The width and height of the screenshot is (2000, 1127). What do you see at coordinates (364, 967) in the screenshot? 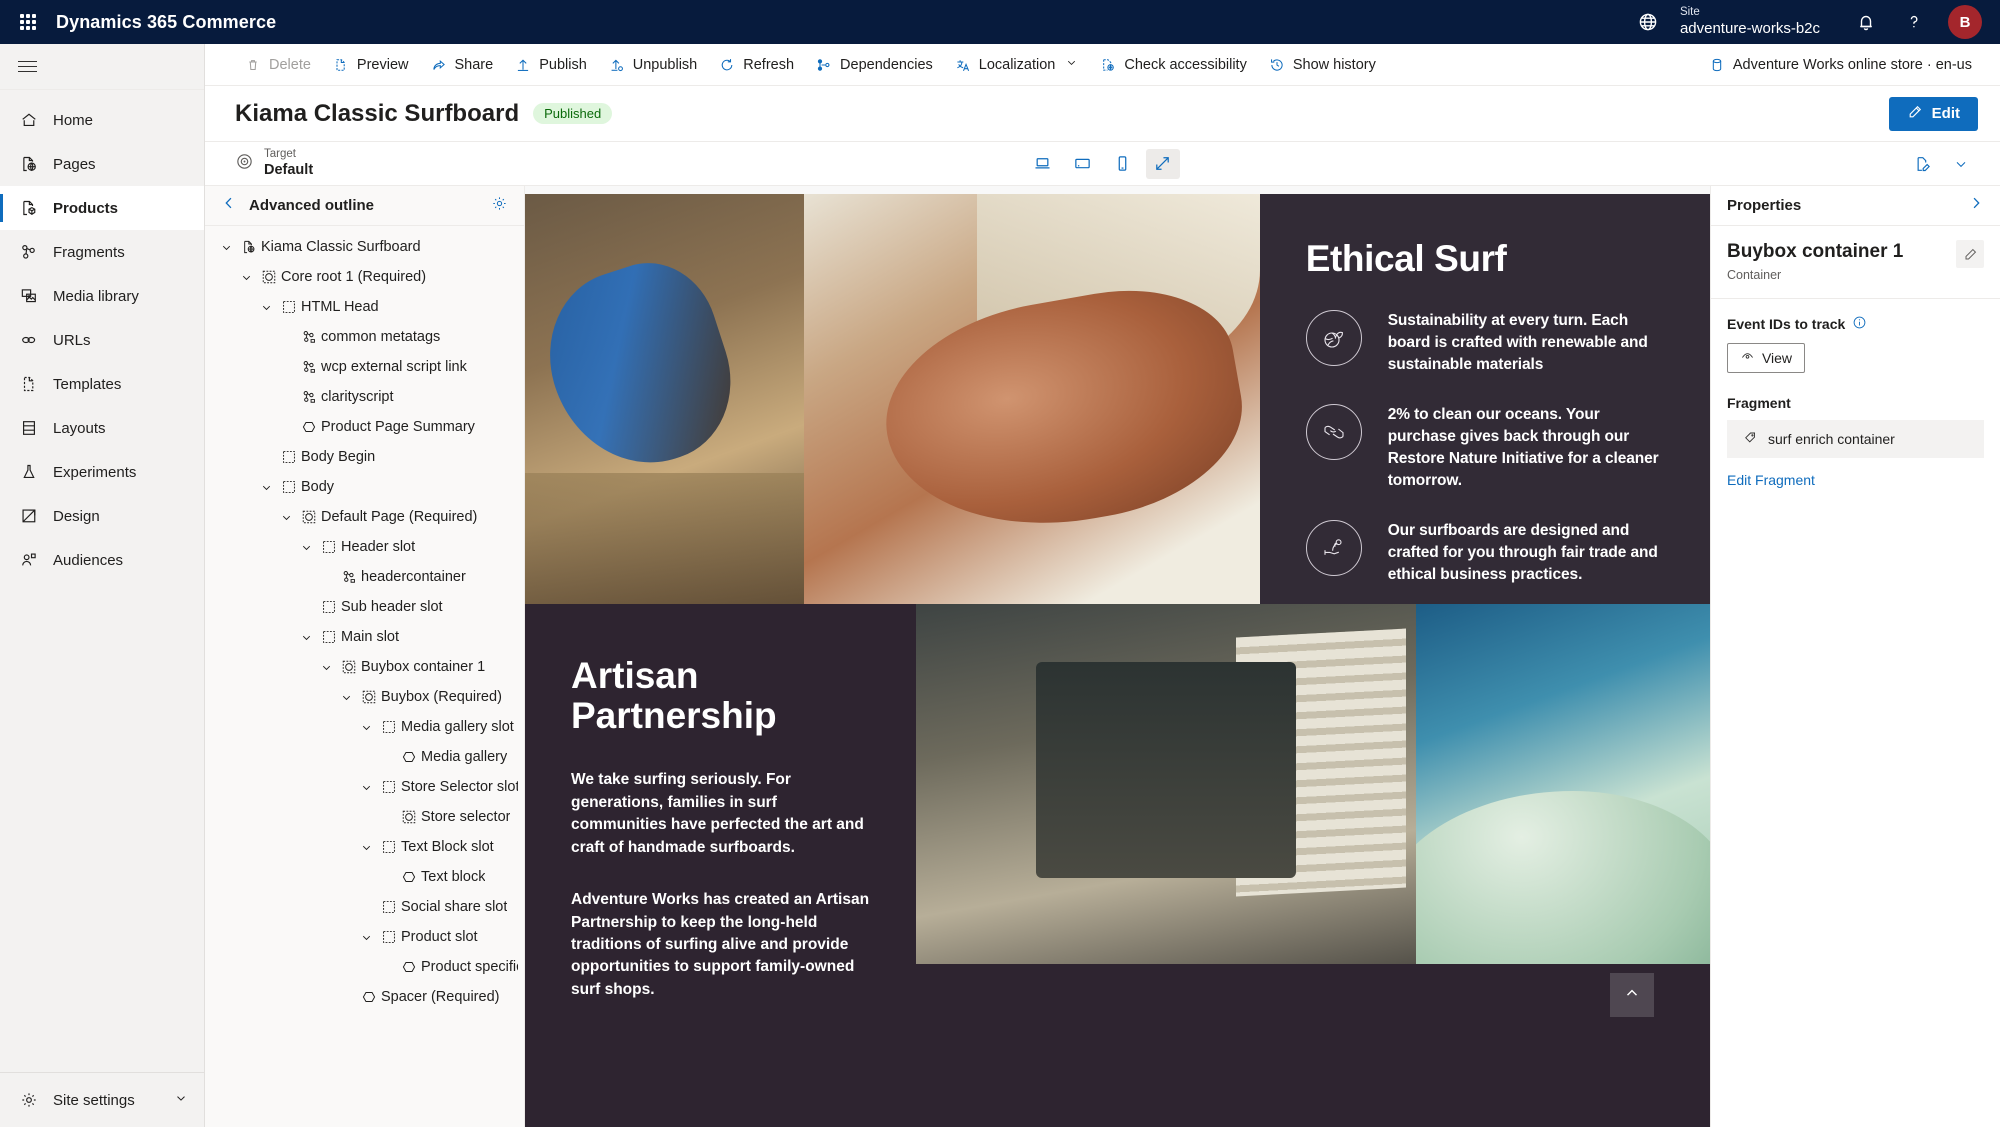
I see `outline-tree-node: Product specification` at bounding box center [364, 967].